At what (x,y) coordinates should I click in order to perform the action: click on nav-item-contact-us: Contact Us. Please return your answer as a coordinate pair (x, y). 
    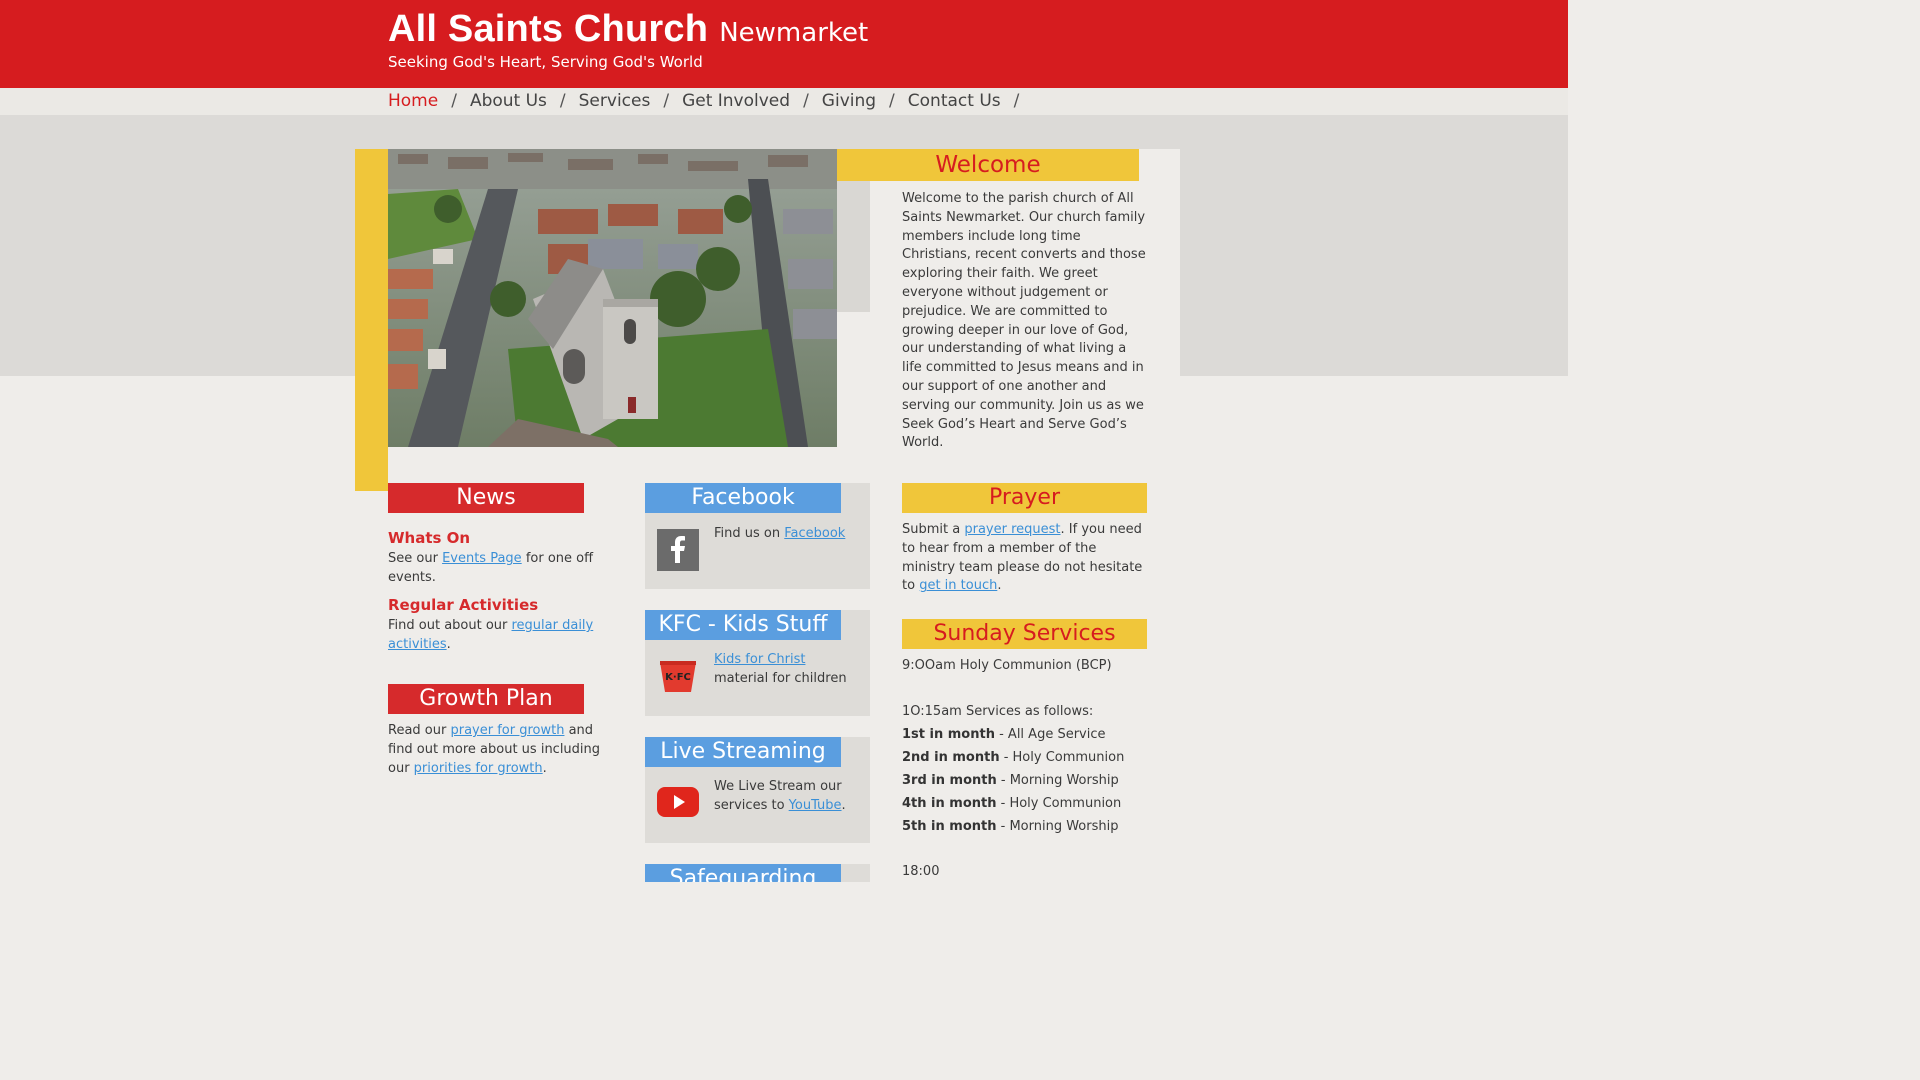
    Looking at the image, I should click on (954, 101).